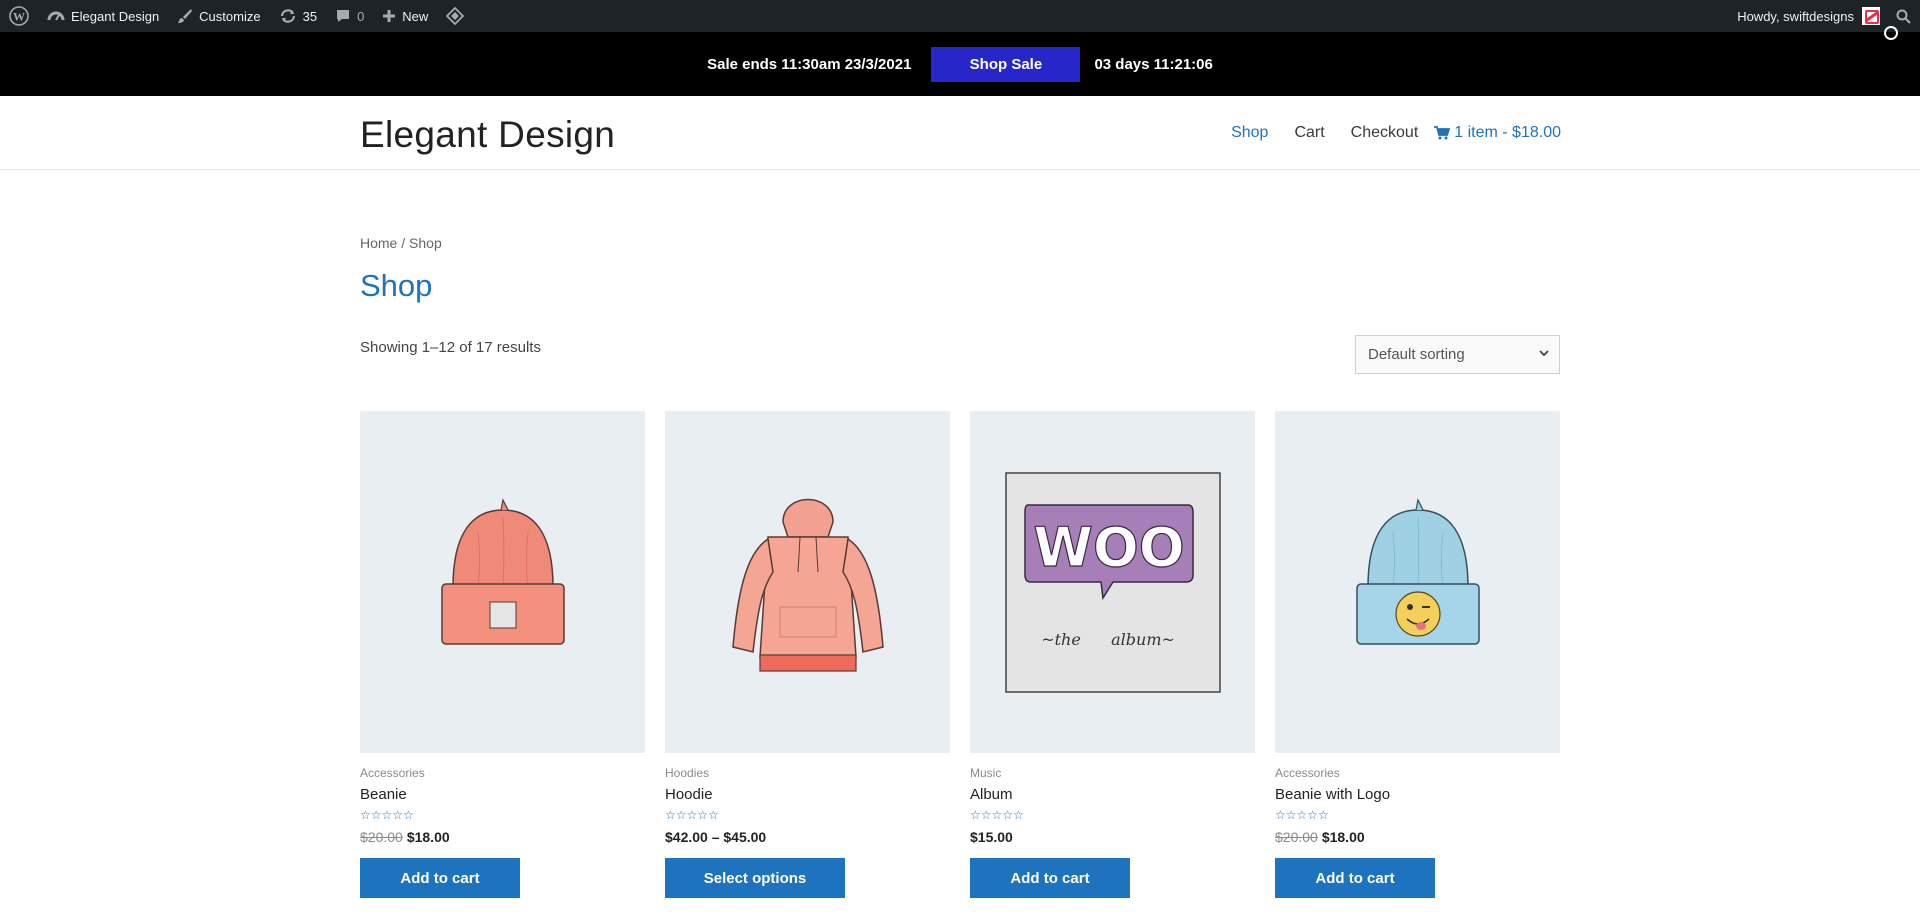  What do you see at coordinates (230, 16) in the screenshot?
I see `customize-label: Customize` at bounding box center [230, 16].